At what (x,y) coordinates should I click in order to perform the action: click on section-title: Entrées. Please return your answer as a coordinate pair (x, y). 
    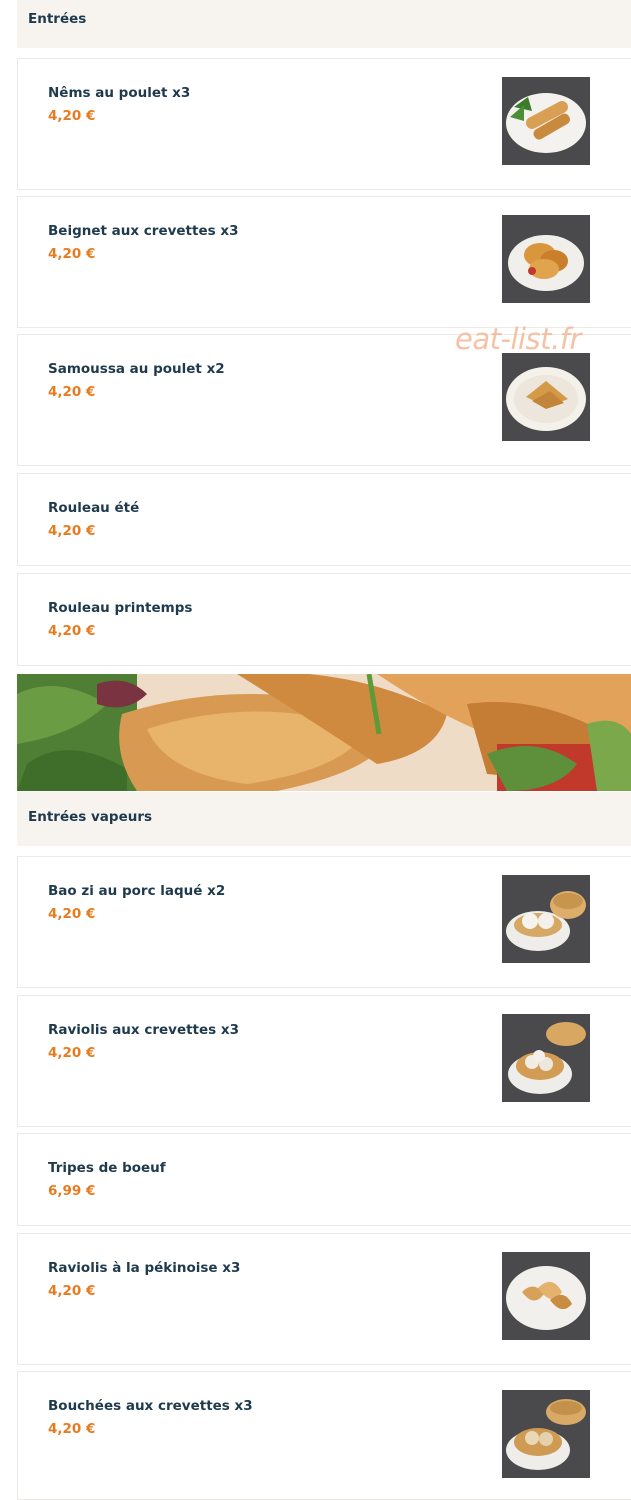
    Looking at the image, I should click on (57, 19).